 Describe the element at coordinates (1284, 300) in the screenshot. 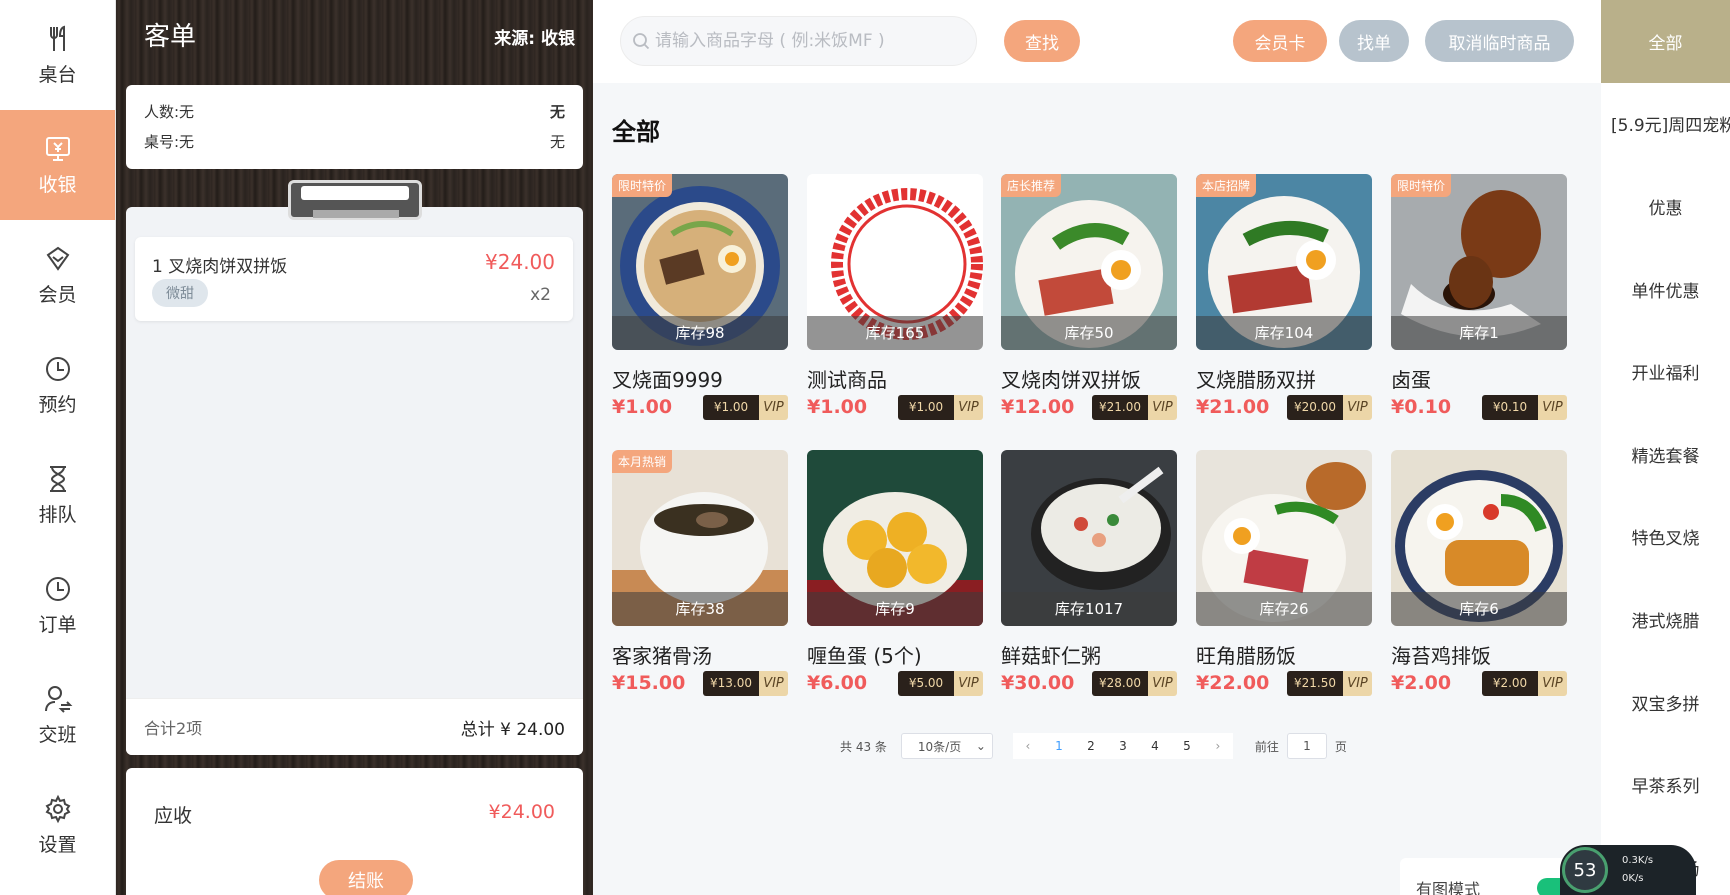

I see `product-card: 本店招牌 库存104 叉烧腊肠双拼 ¥21.00 ¥20.00 VIP` at that location.